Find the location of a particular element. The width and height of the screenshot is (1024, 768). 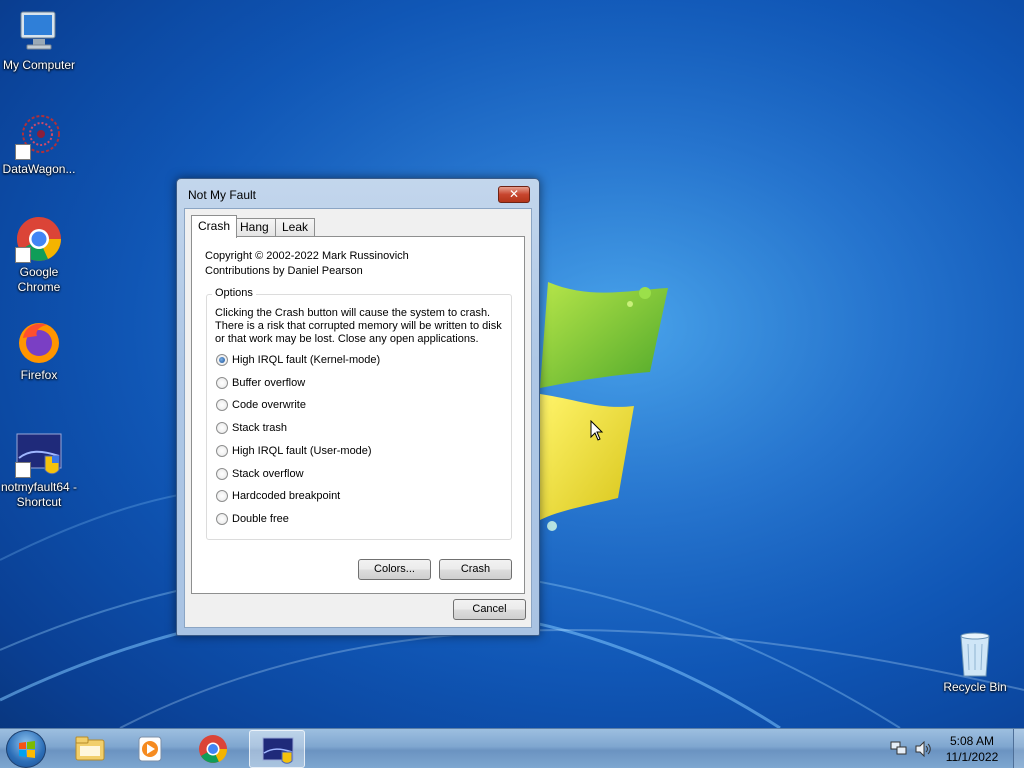

desktop-icon-firefox: Firefox is located at coordinates (39, 350).